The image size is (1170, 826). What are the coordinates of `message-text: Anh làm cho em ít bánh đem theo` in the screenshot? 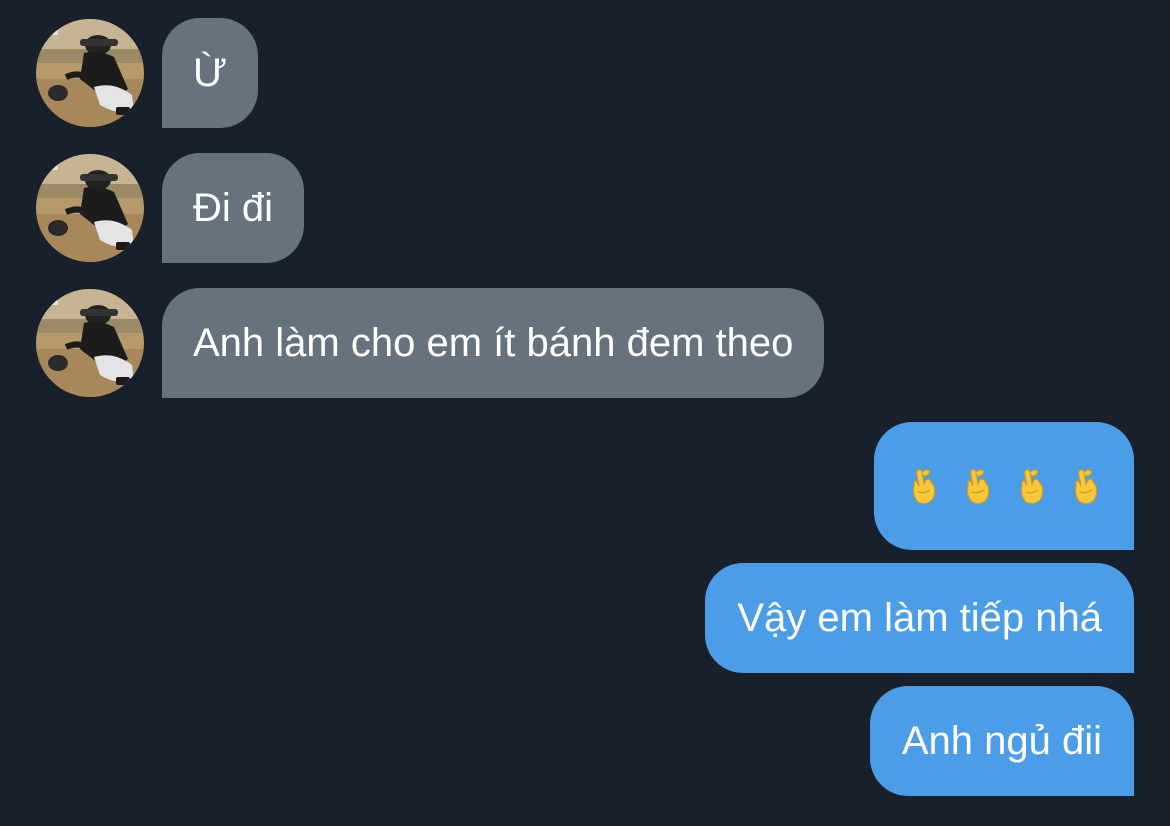 It's located at (493, 342).